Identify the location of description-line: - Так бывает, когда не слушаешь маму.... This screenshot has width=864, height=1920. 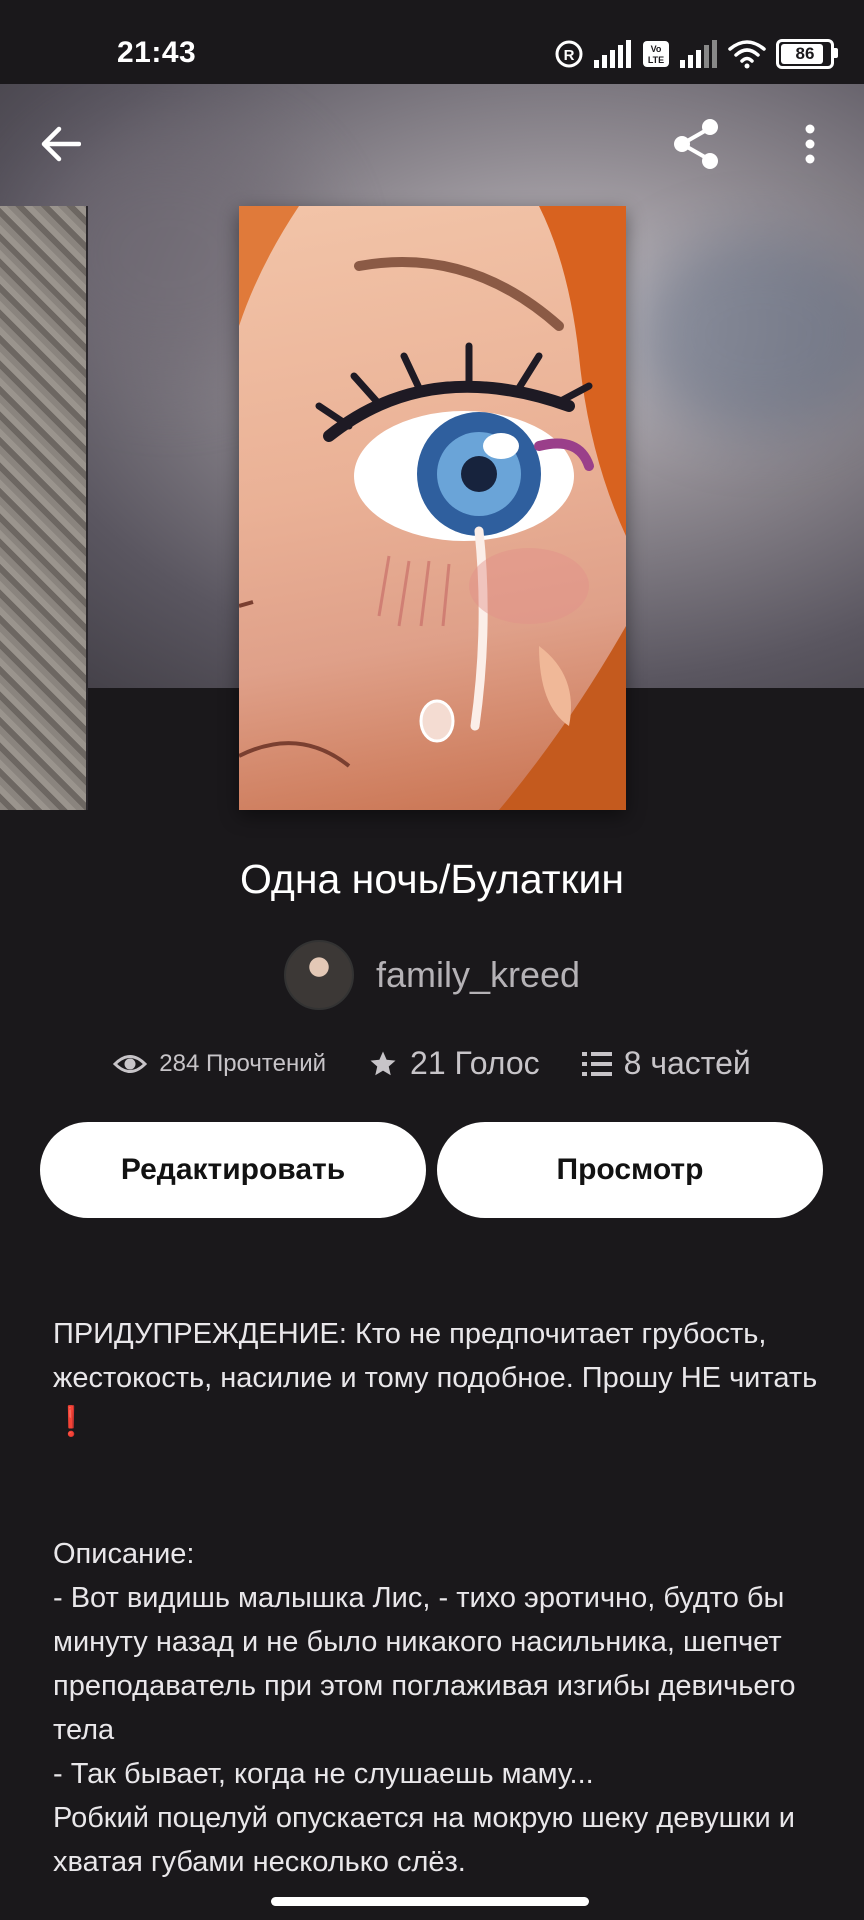
(323, 1774).